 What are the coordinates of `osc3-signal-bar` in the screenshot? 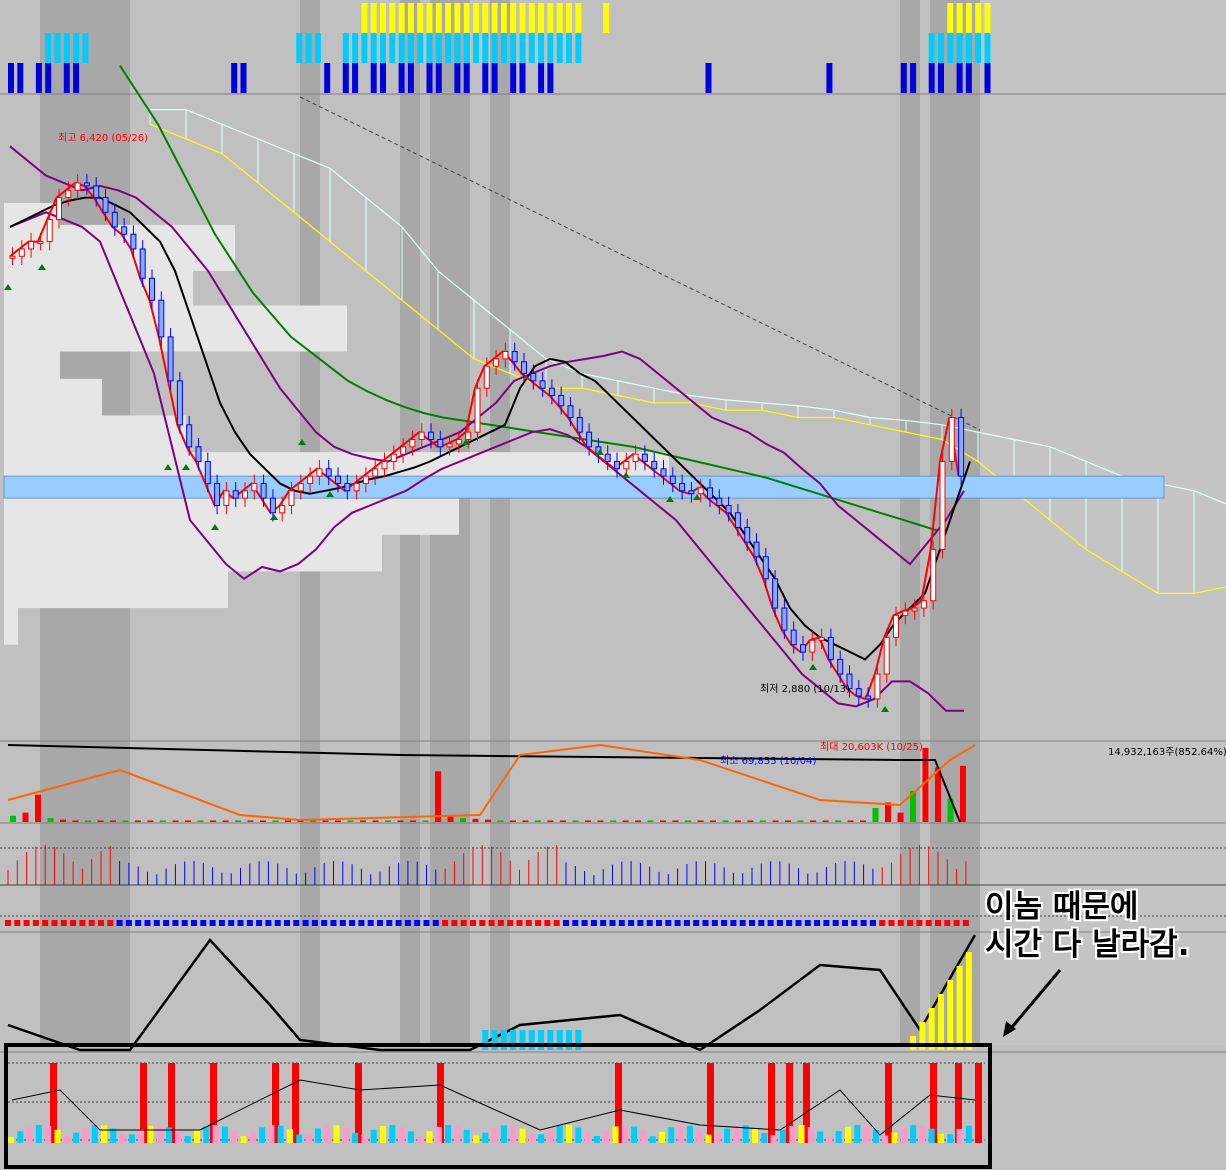 It's located at (358, 1103).